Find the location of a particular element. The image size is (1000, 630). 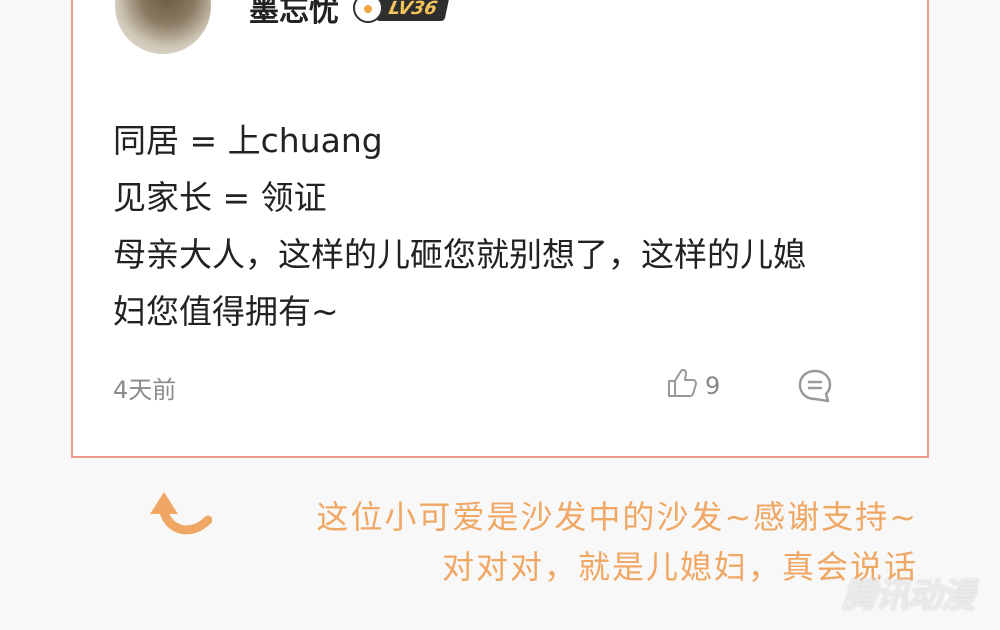

like-count: 9 is located at coordinates (713, 386).